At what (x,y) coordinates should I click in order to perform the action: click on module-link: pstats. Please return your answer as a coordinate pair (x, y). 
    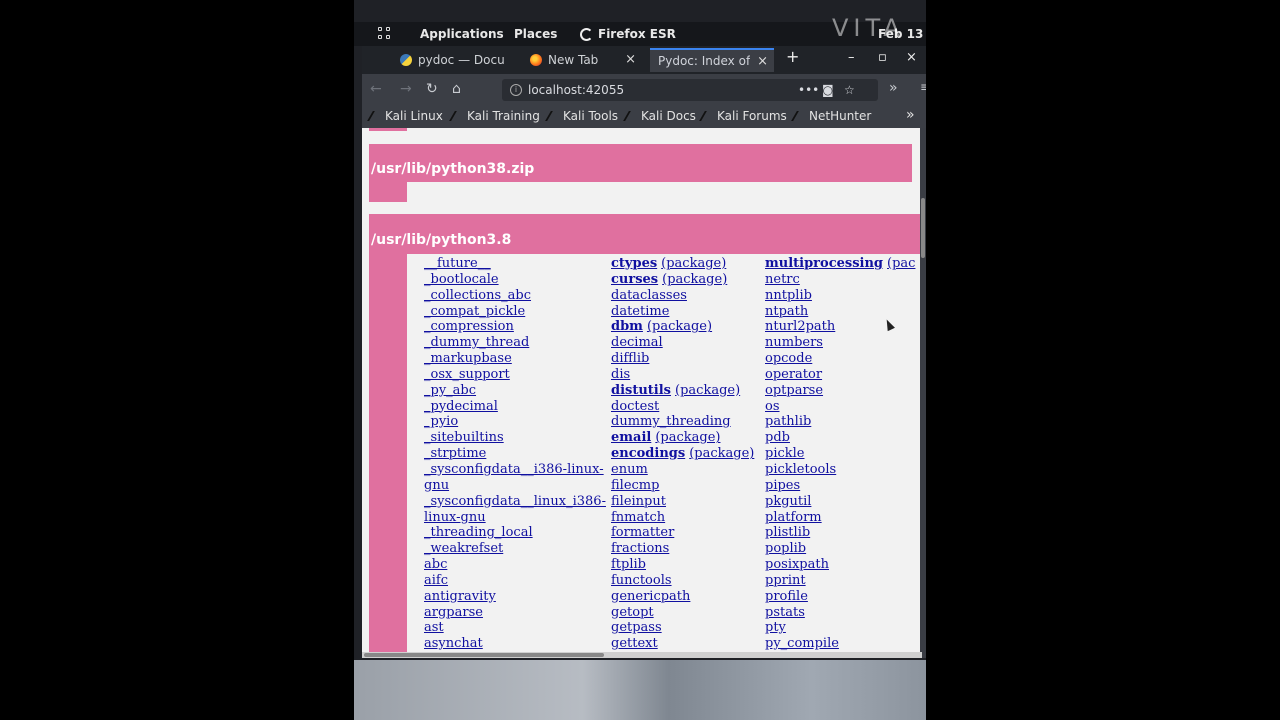
    Looking at the image, I should click on (840, 613).